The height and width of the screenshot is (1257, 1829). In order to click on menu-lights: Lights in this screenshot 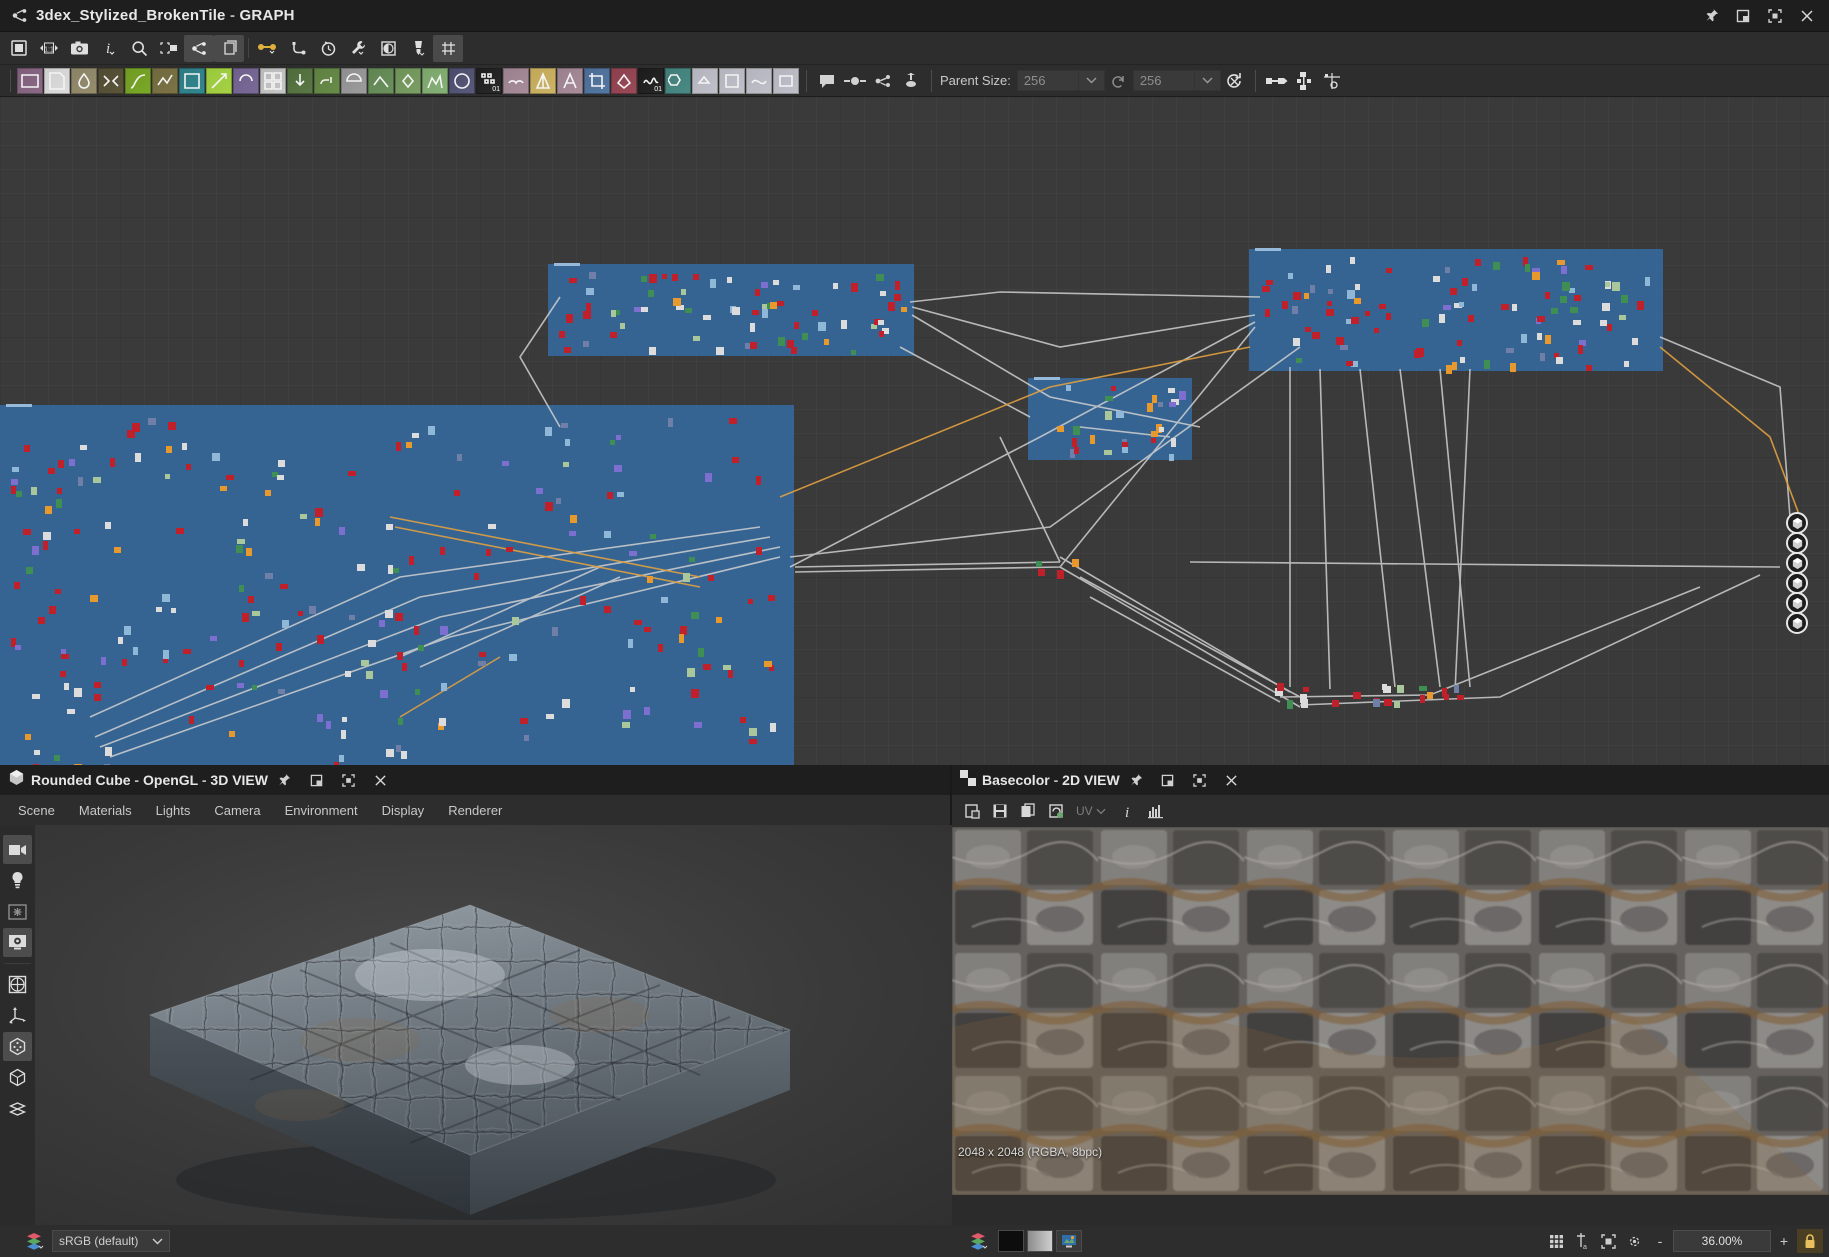, I will do `click(173, 810)`.